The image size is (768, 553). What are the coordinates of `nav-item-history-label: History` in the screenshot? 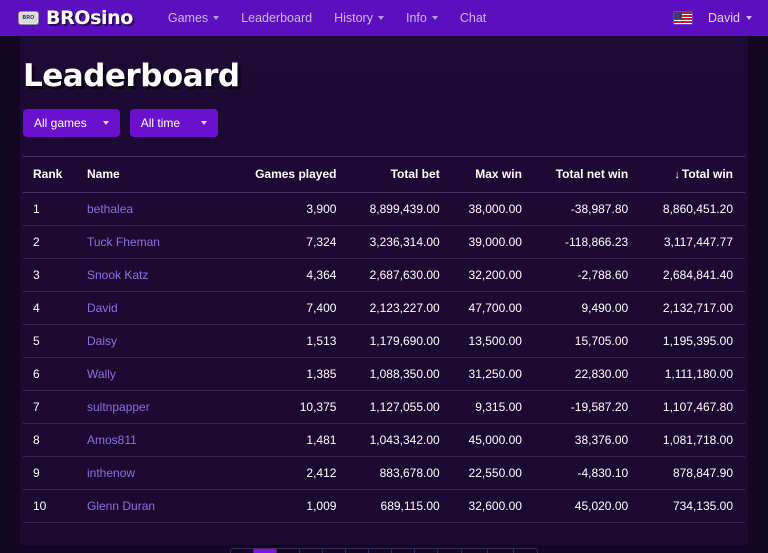 It's located at (353, 18).